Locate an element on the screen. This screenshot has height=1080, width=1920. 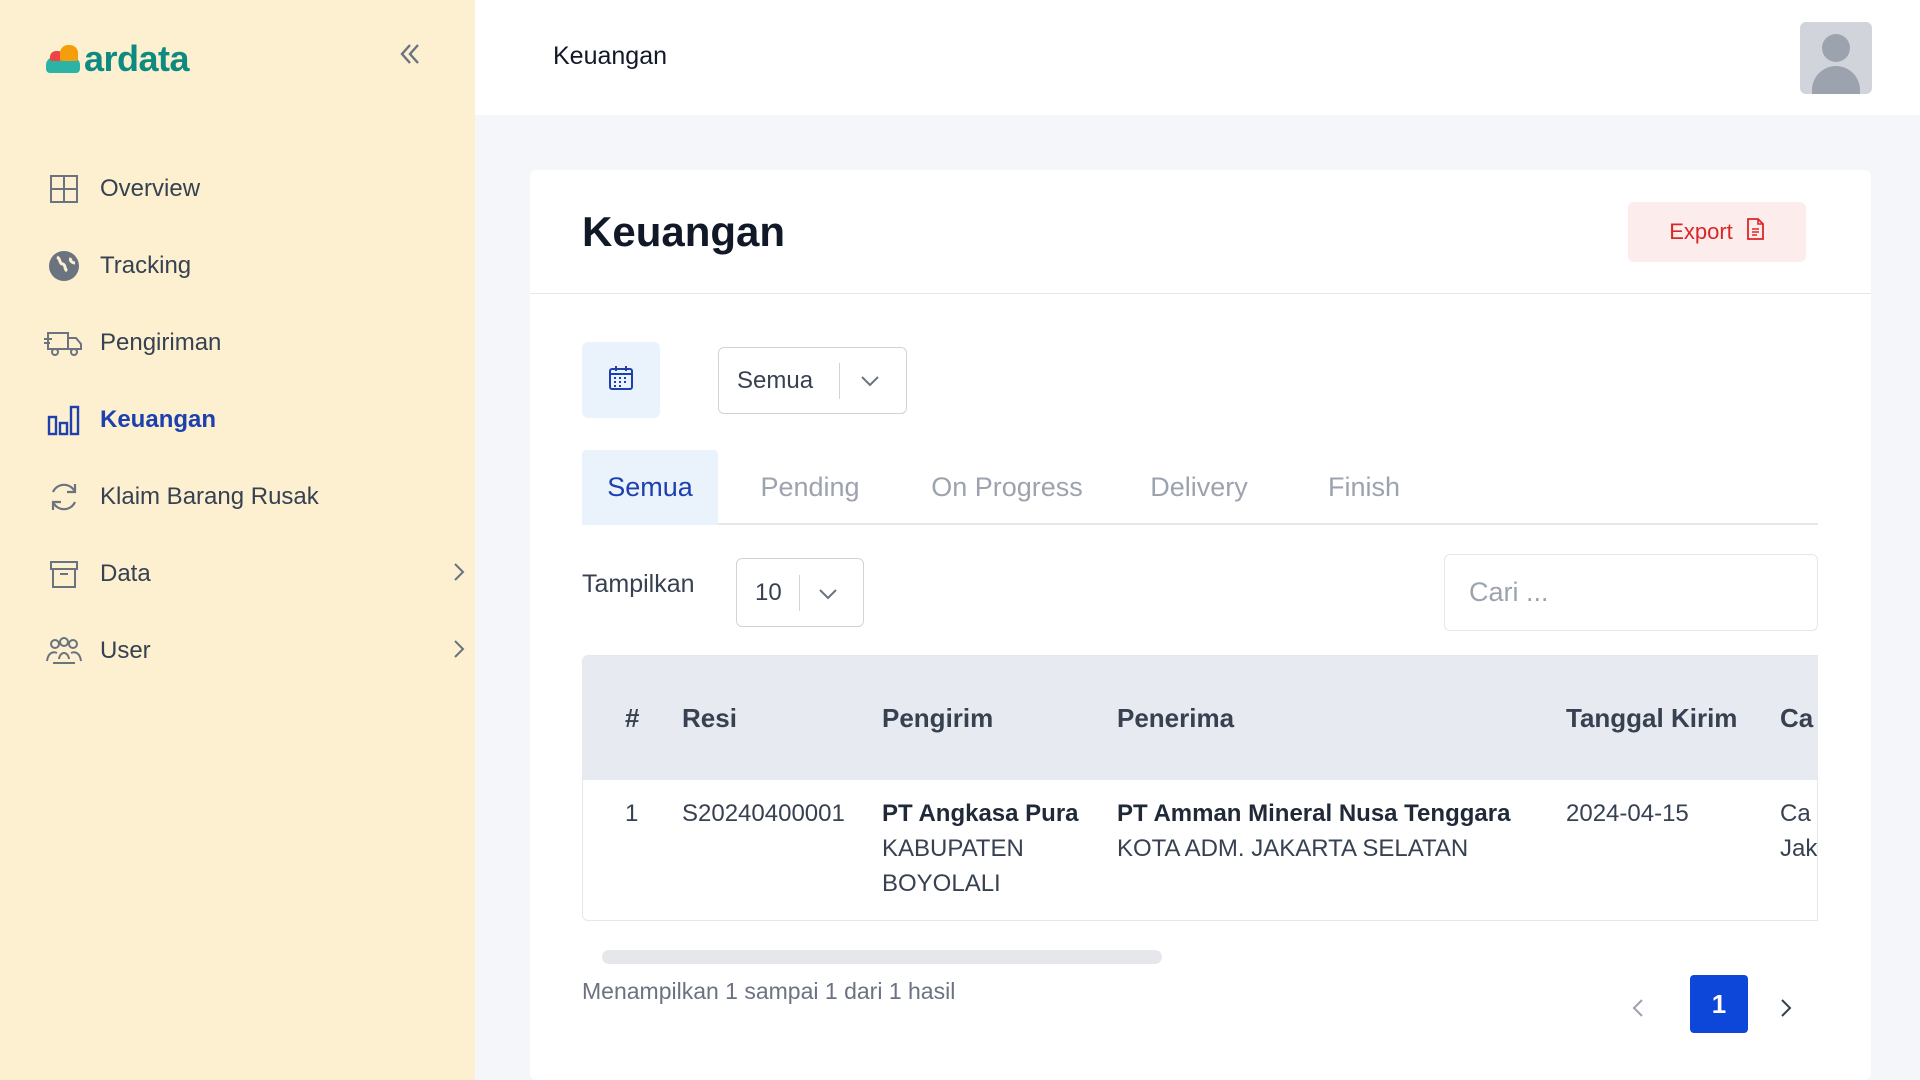
cabang-line2: Jak is located at coordinates (1799, 848).